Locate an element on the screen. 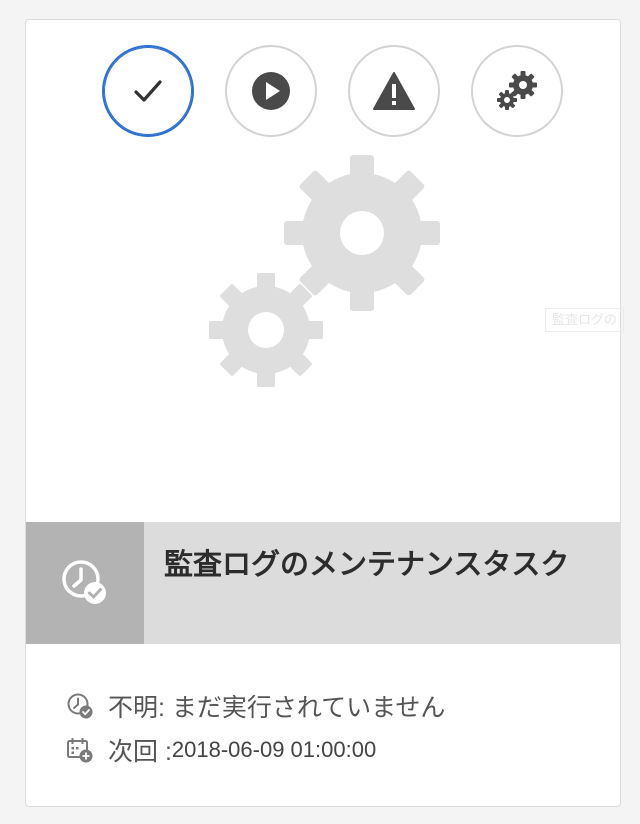 This screenshot has width=640, height=824. run-button is located at coordinates (271, 91).